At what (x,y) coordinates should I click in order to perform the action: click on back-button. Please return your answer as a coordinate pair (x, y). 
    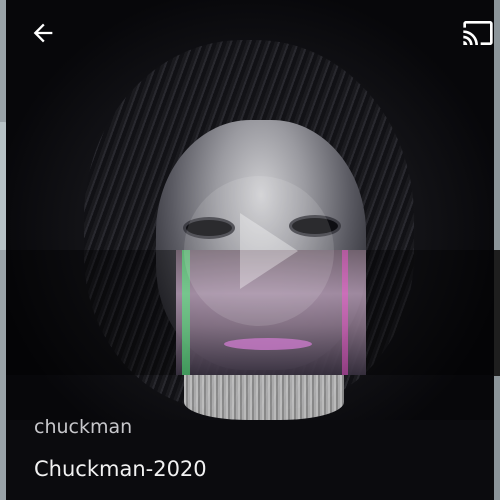
    Looking at the image, I should click on (43, 33).